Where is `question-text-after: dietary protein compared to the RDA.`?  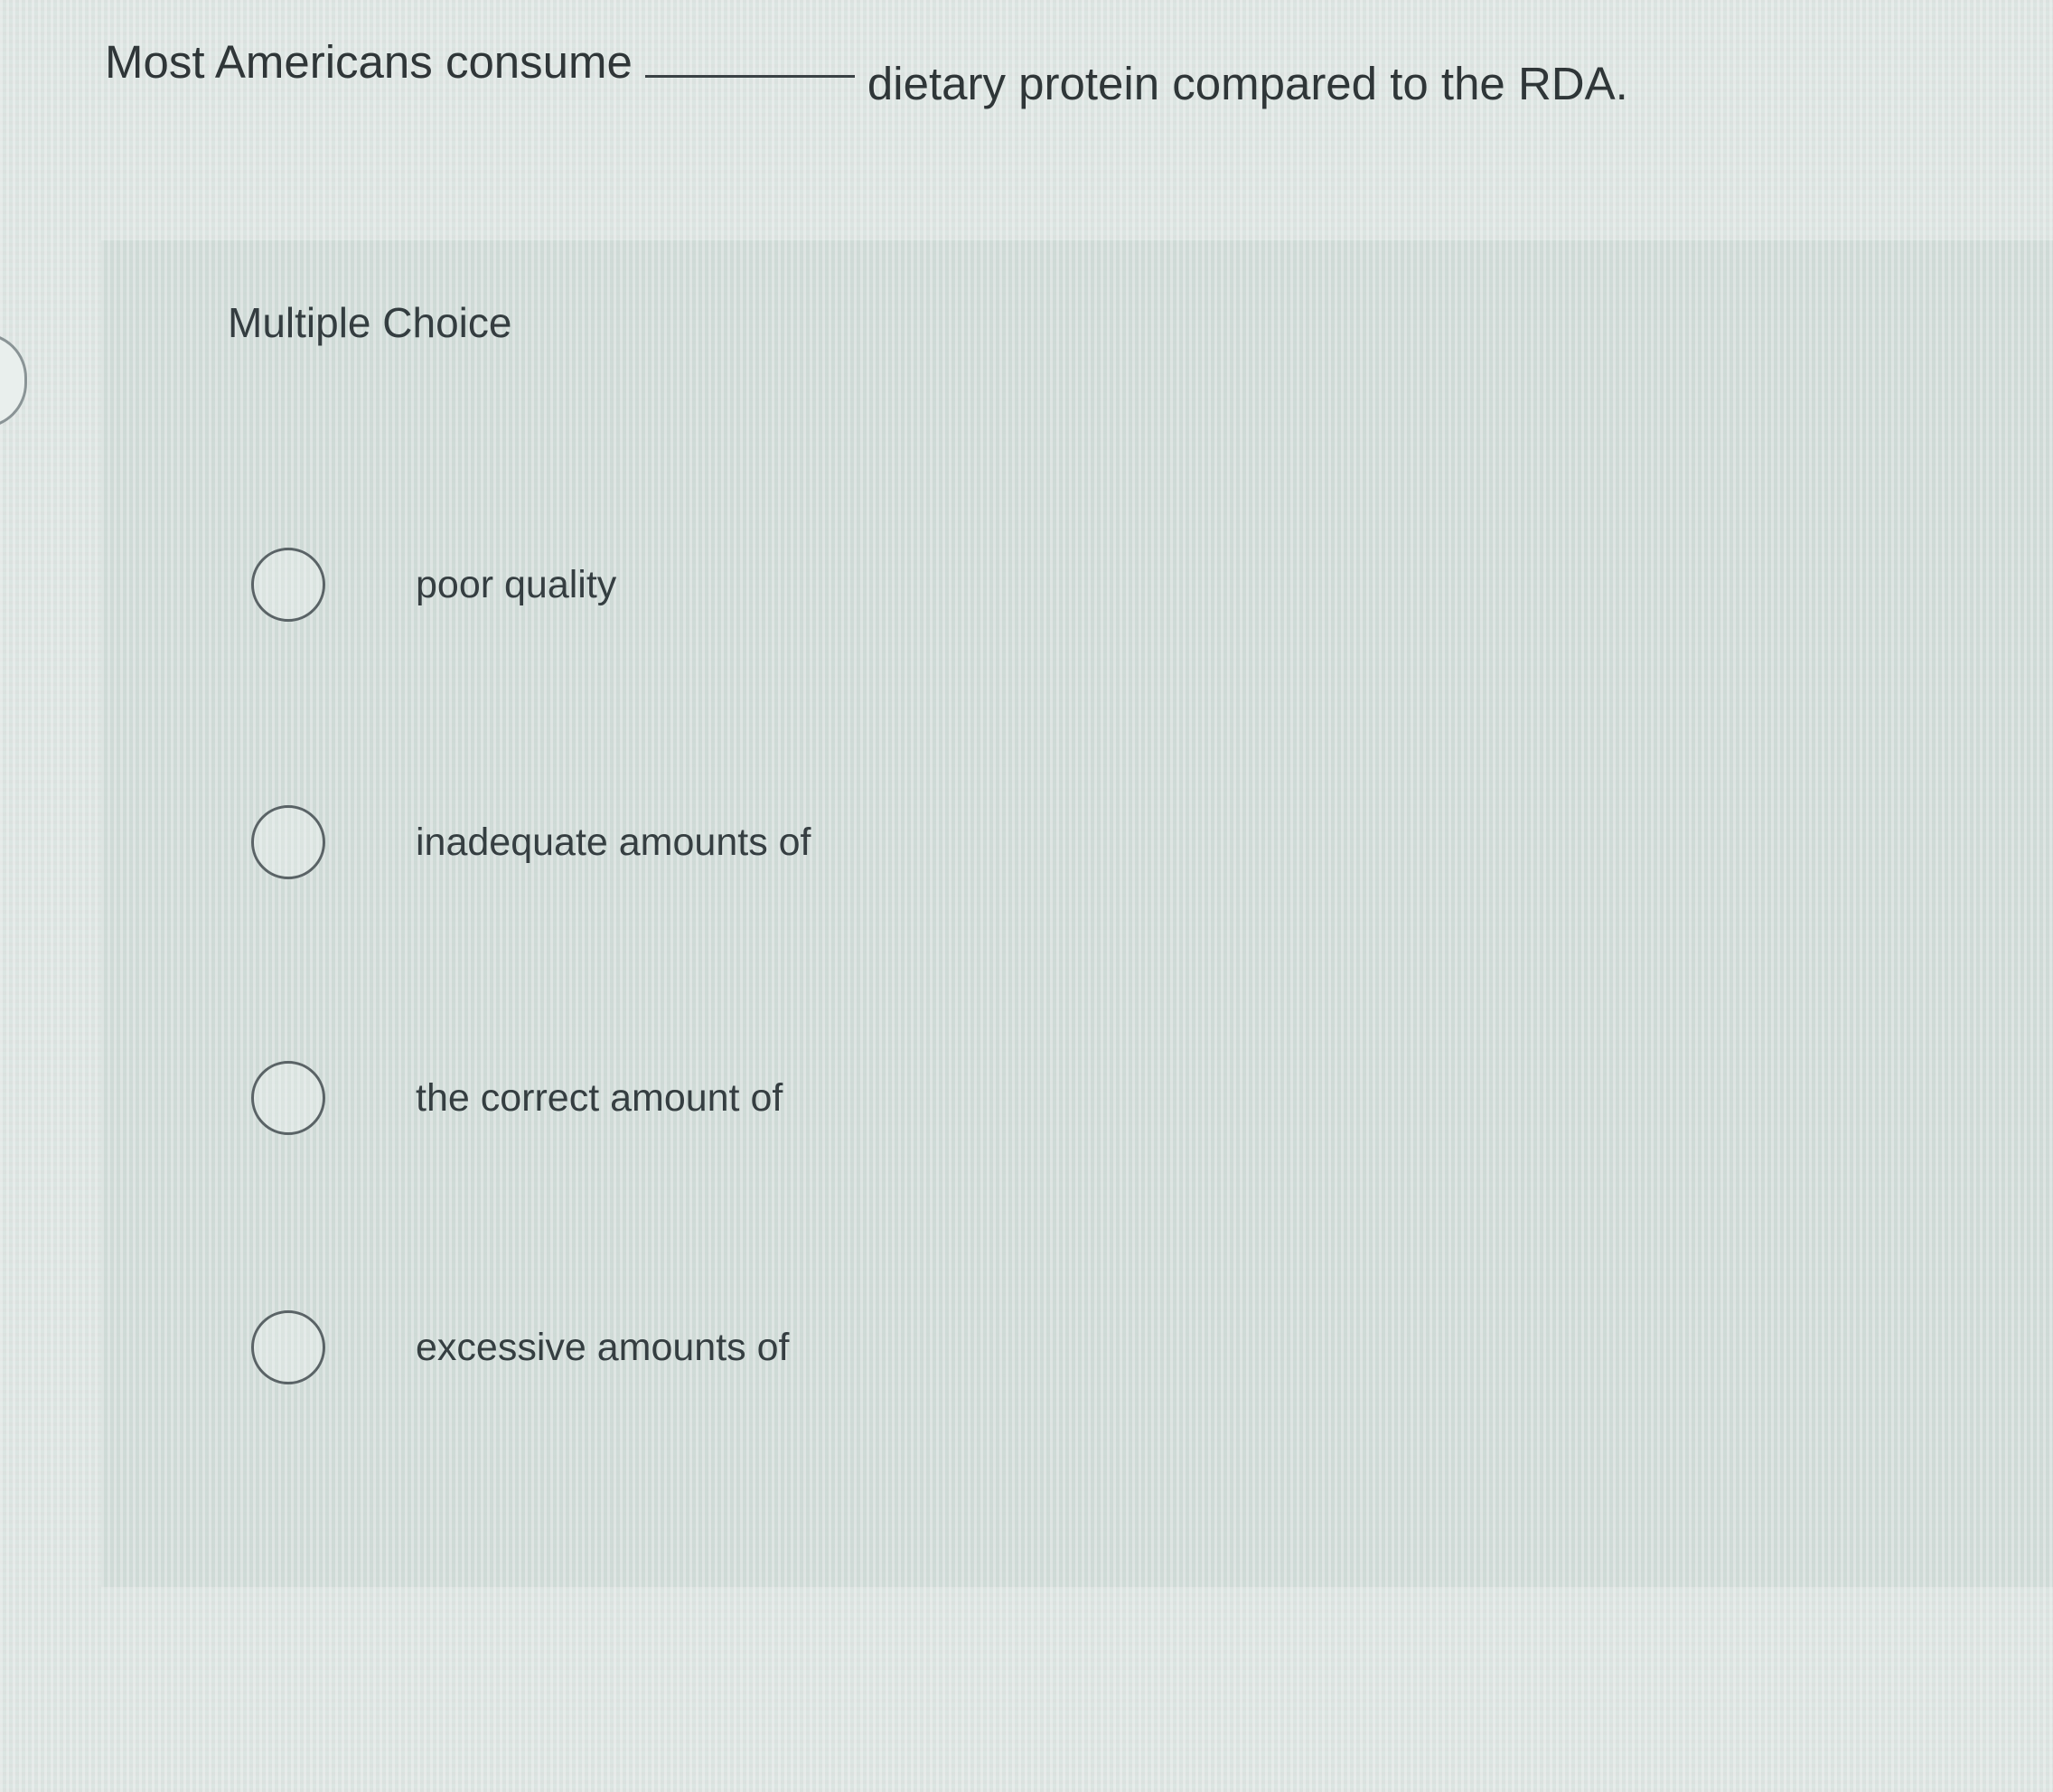
question-text-after: dietary protein compared to the RDA. is located at coordinates (1247, 83).